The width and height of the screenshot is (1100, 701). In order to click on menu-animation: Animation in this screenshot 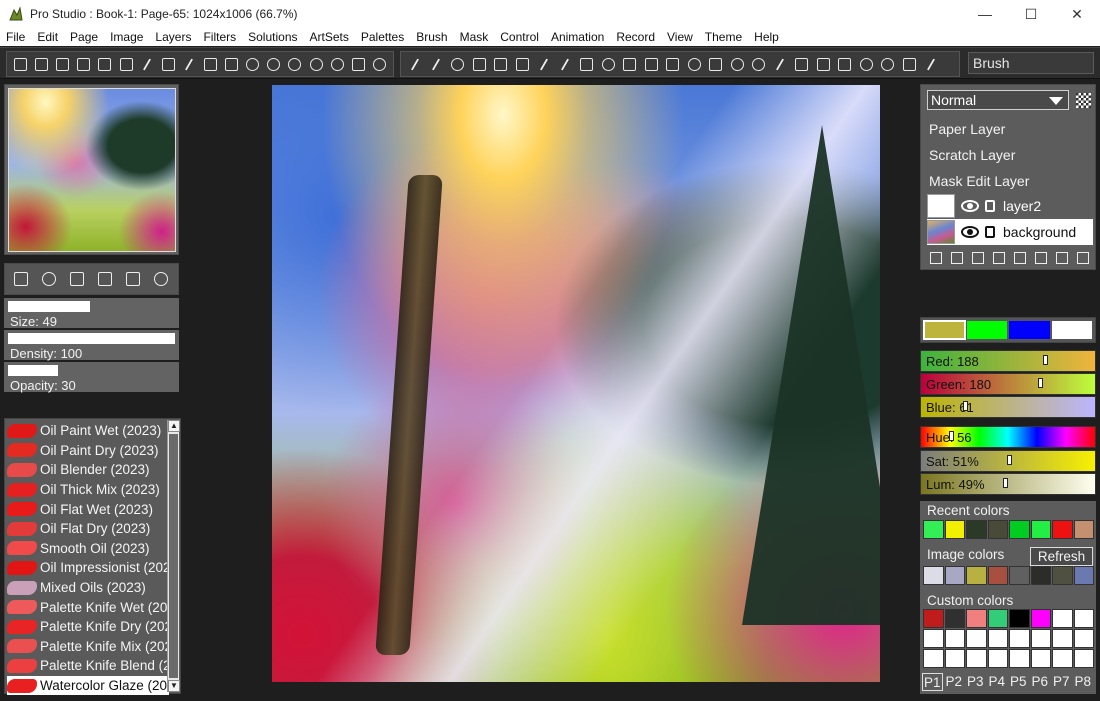, I will do `click(577, 37)`.